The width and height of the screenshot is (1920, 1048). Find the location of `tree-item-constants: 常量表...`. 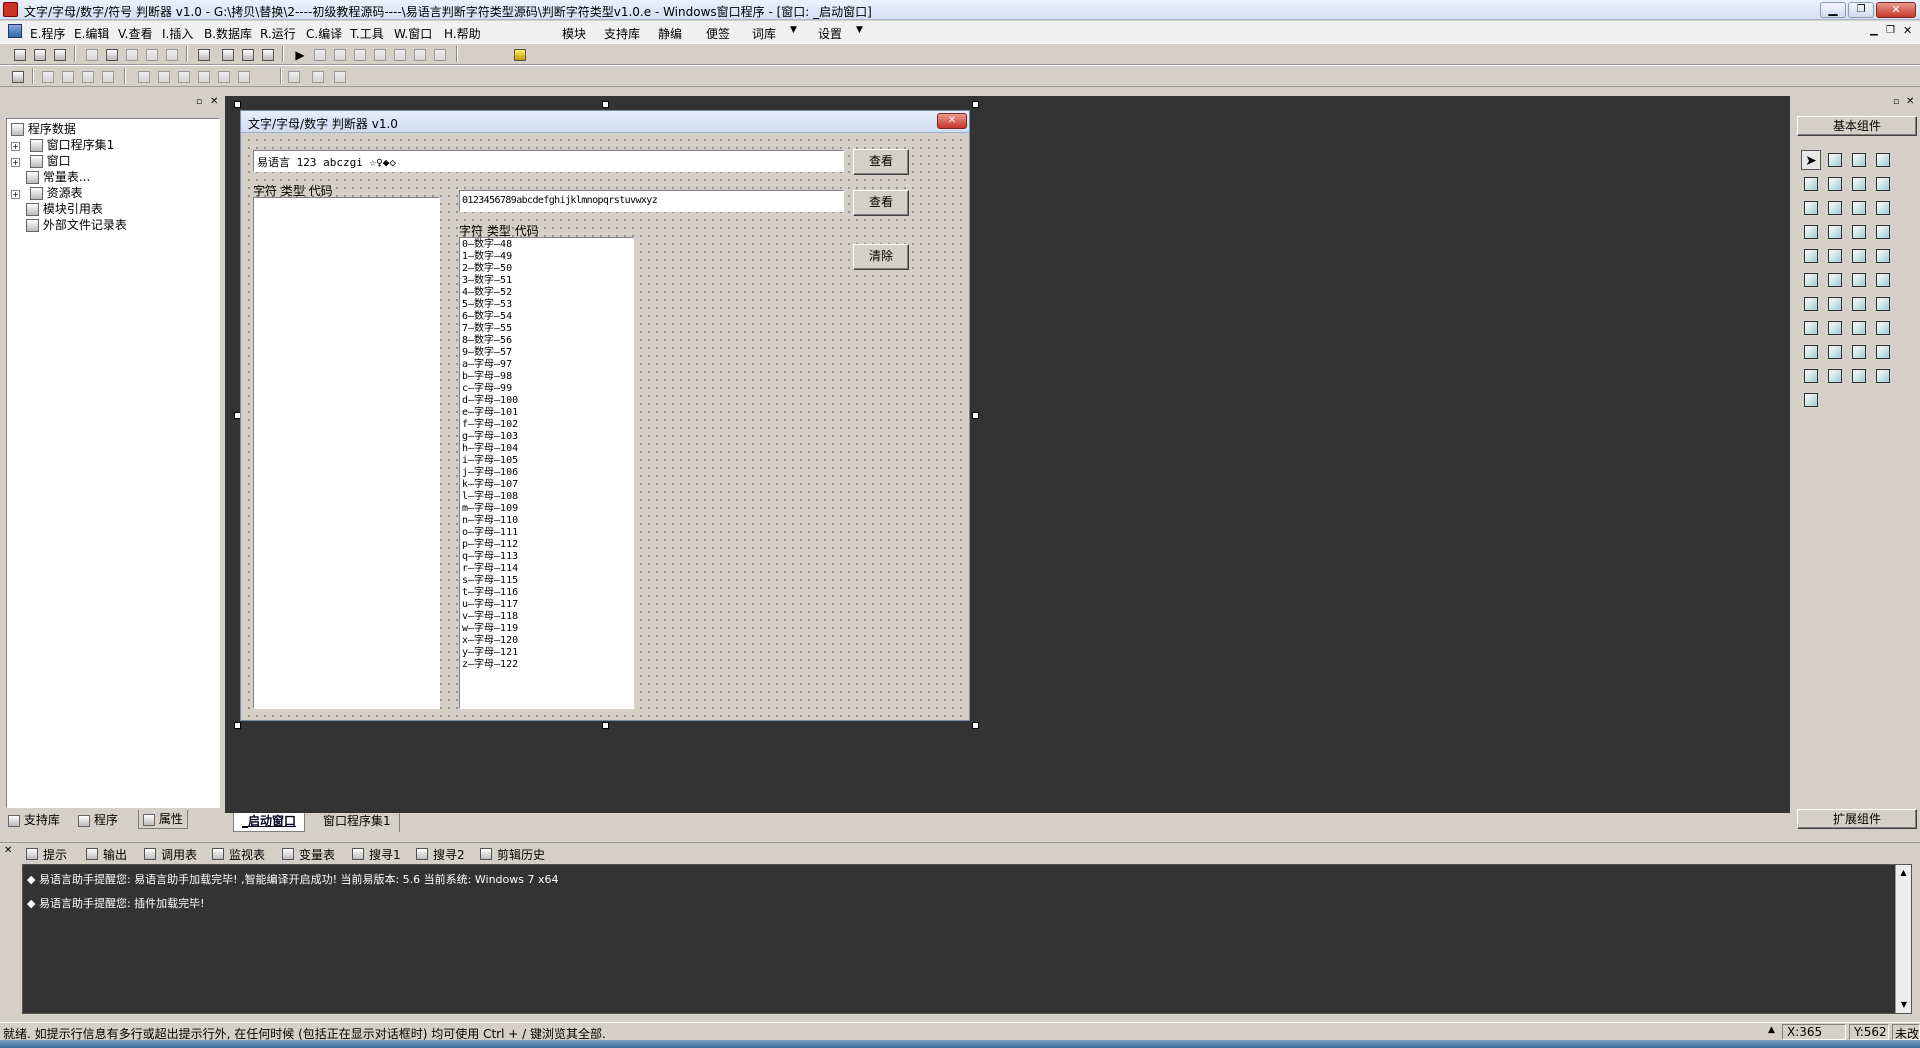

tree-item-constants: 常量表... is located at coordinates (58, 177).